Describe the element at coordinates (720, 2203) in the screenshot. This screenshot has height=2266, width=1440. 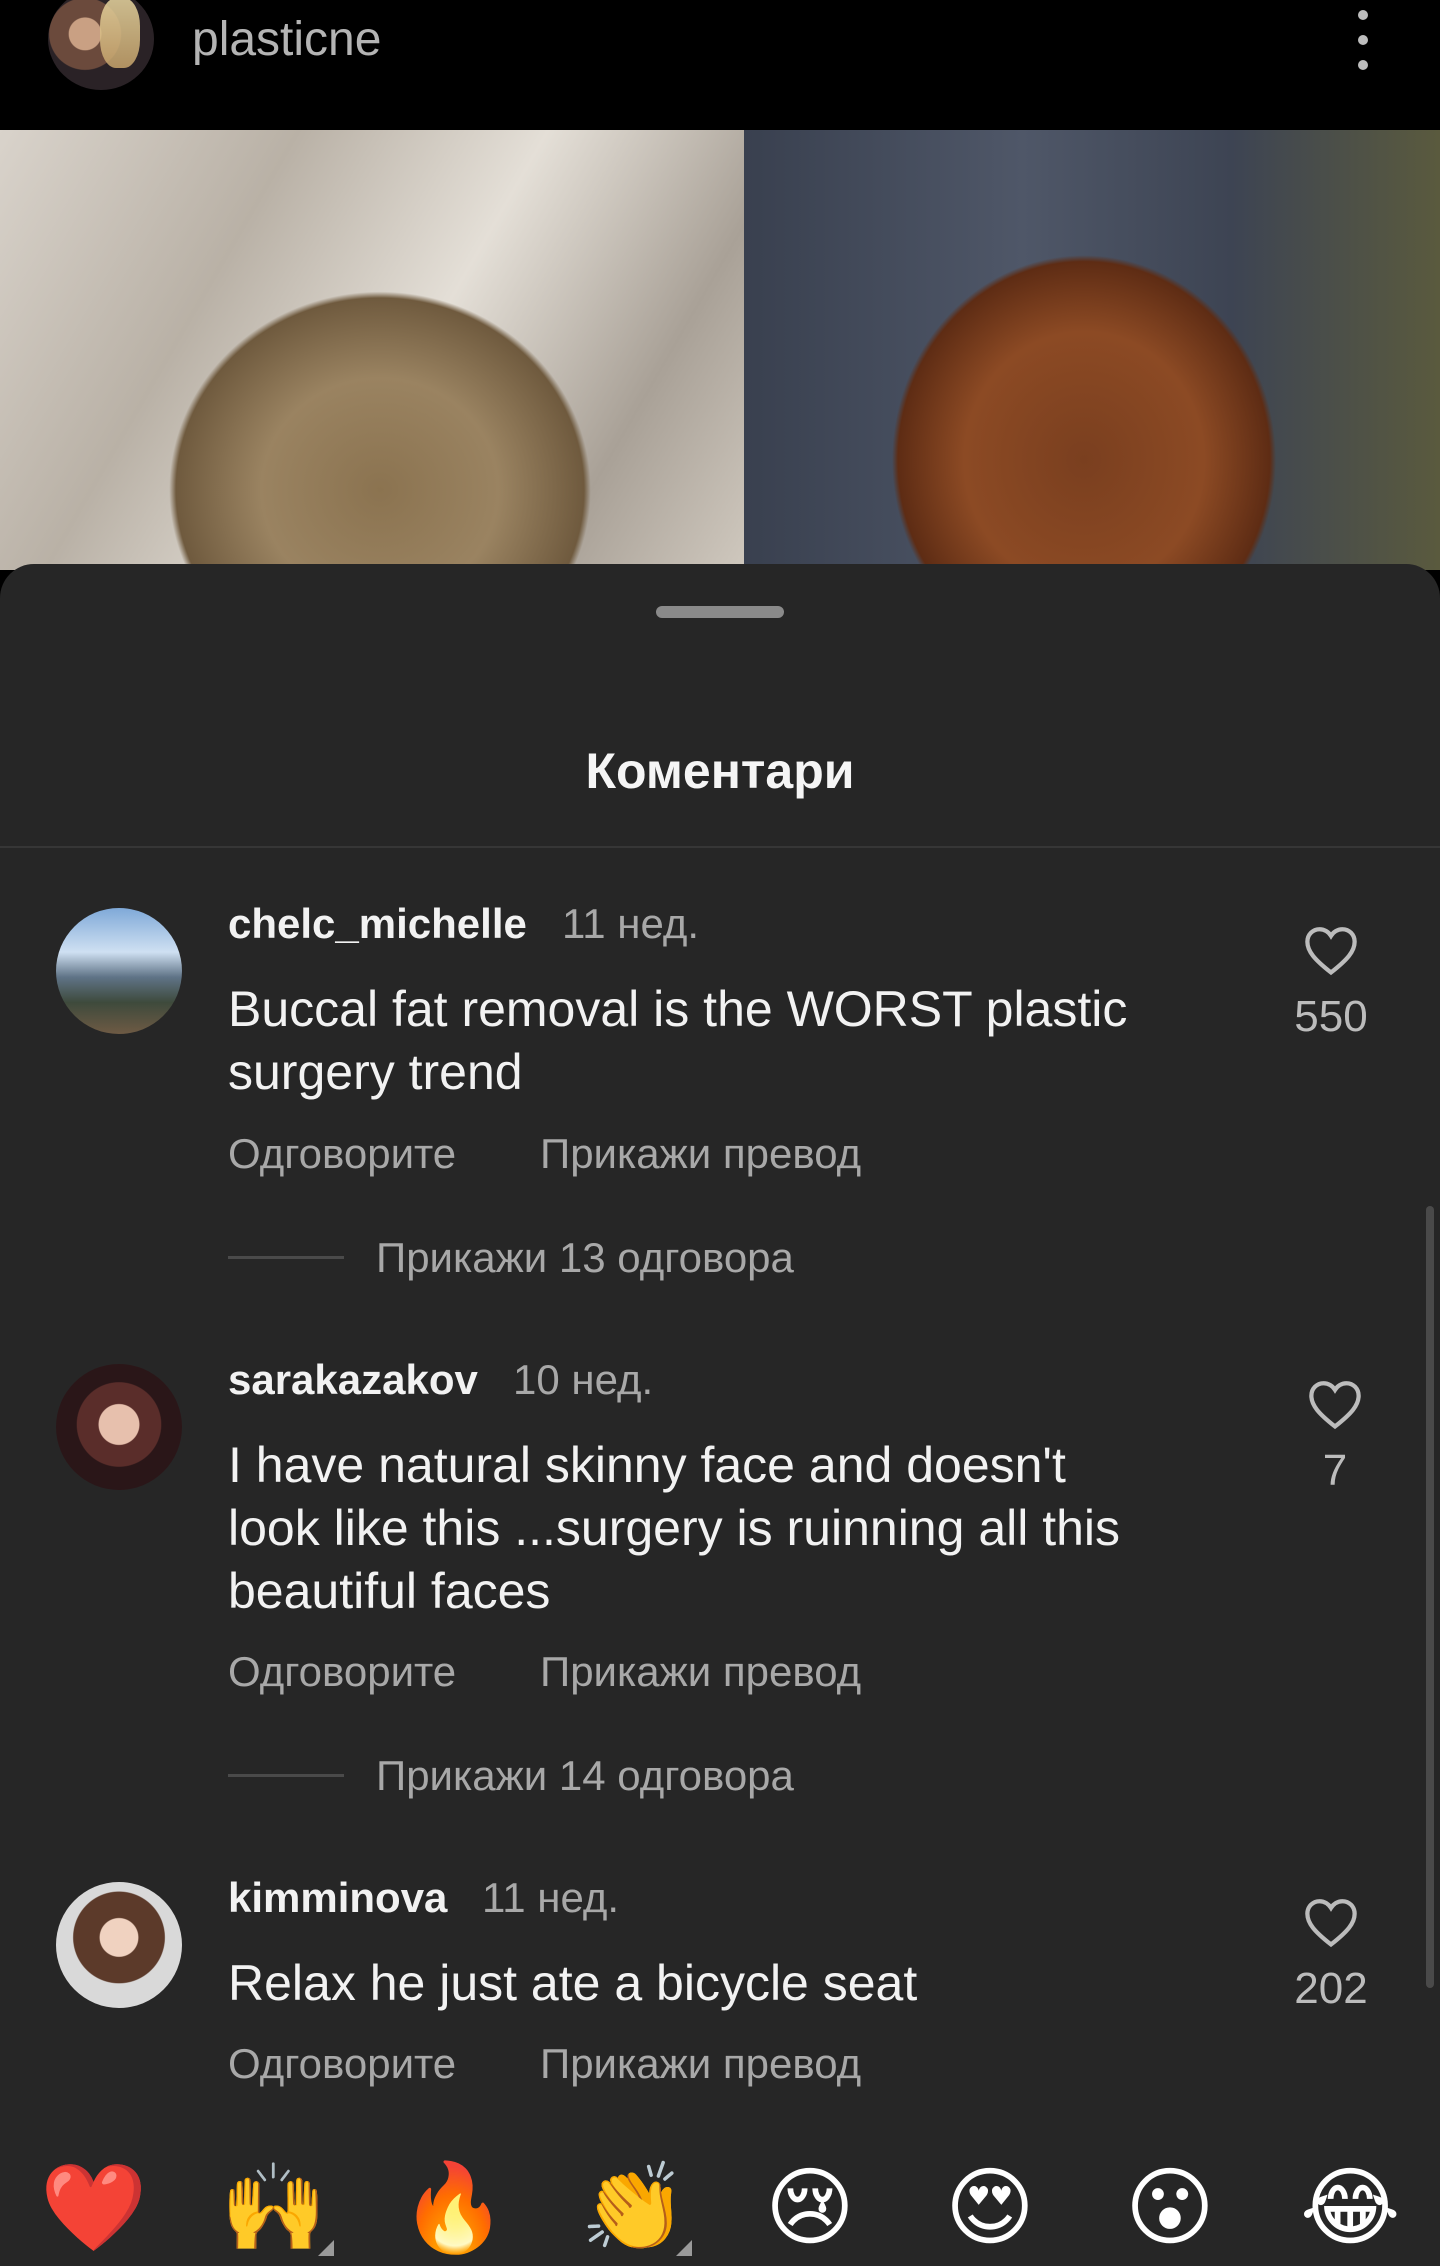
I see `emoji-reaction-bar: ❤️ 🙌 🔥 👏 😢 😍 😮 😂` at that location.